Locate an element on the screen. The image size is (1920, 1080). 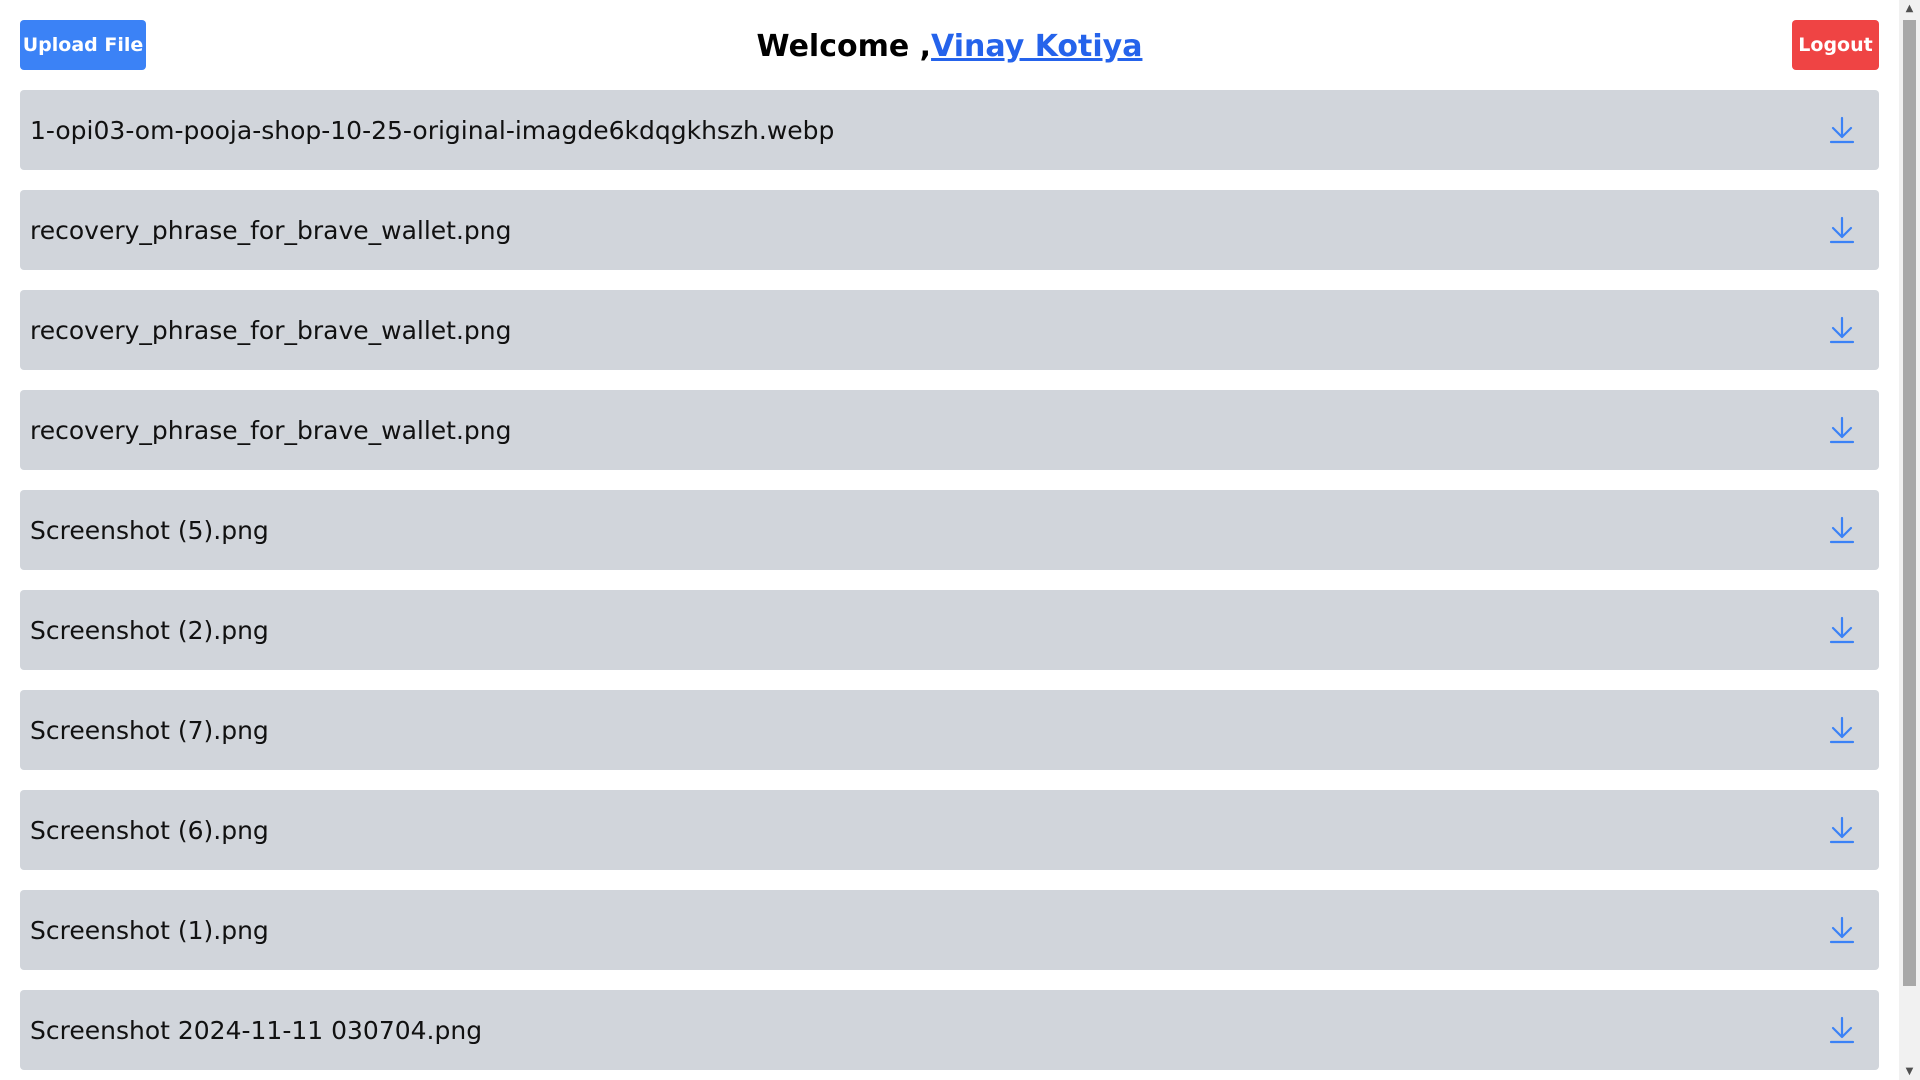
upload-file-button: Upload File is located at coordinates (83, 45).